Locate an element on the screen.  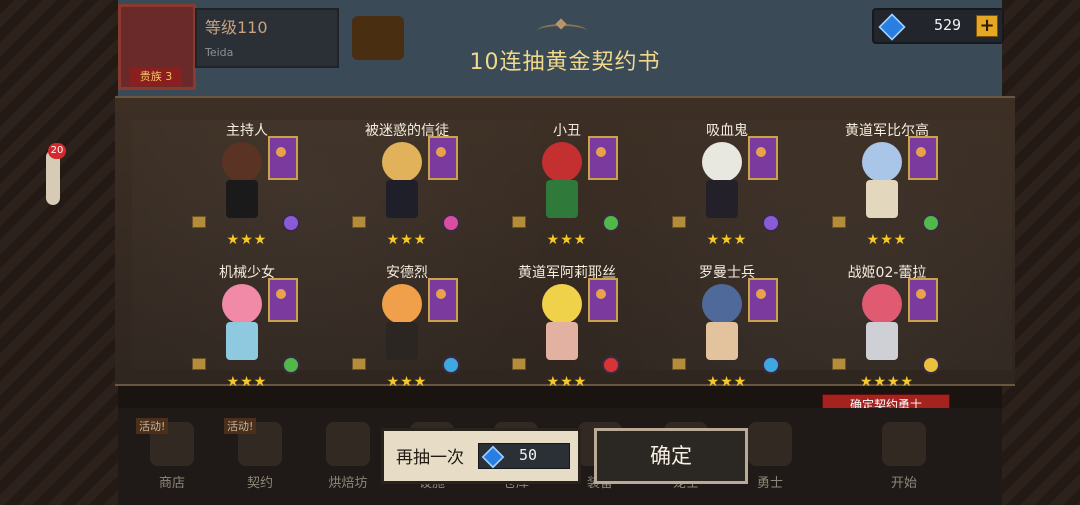
hero-result-card: 黄道军比尔高 ★★★ is located at coordinates (887, 187).